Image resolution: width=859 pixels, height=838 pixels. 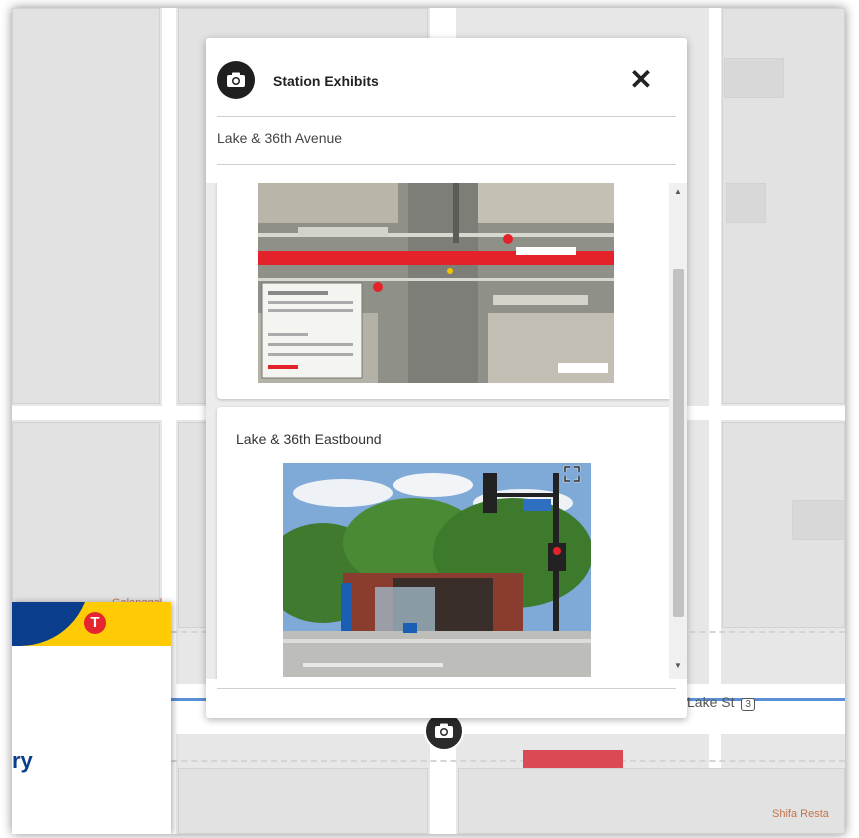 What do you see at coordinates (573, 759) in the screenshot?
I see `highlighted-segment` at bounding box center [573, 759].